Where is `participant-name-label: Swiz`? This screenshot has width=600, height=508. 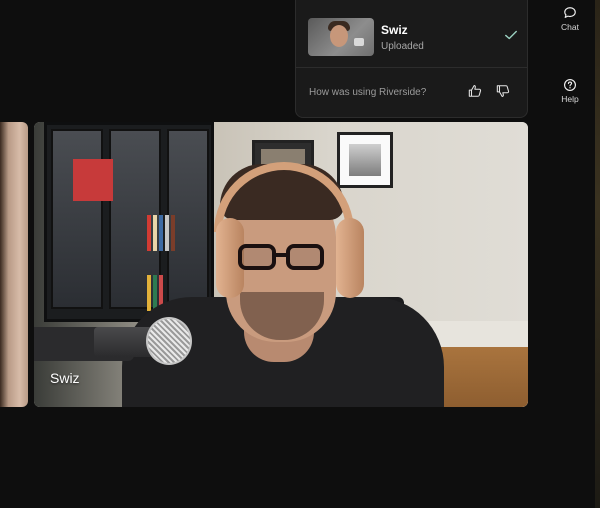
participant-name-label: Swiz is located at coordinates (65, 378).